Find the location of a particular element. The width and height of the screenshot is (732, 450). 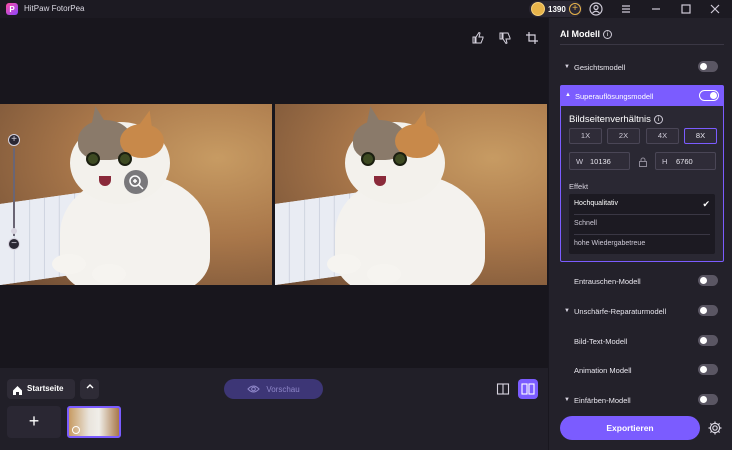

sidebar-title: AI Modell i is located at coordinates (586, 34).